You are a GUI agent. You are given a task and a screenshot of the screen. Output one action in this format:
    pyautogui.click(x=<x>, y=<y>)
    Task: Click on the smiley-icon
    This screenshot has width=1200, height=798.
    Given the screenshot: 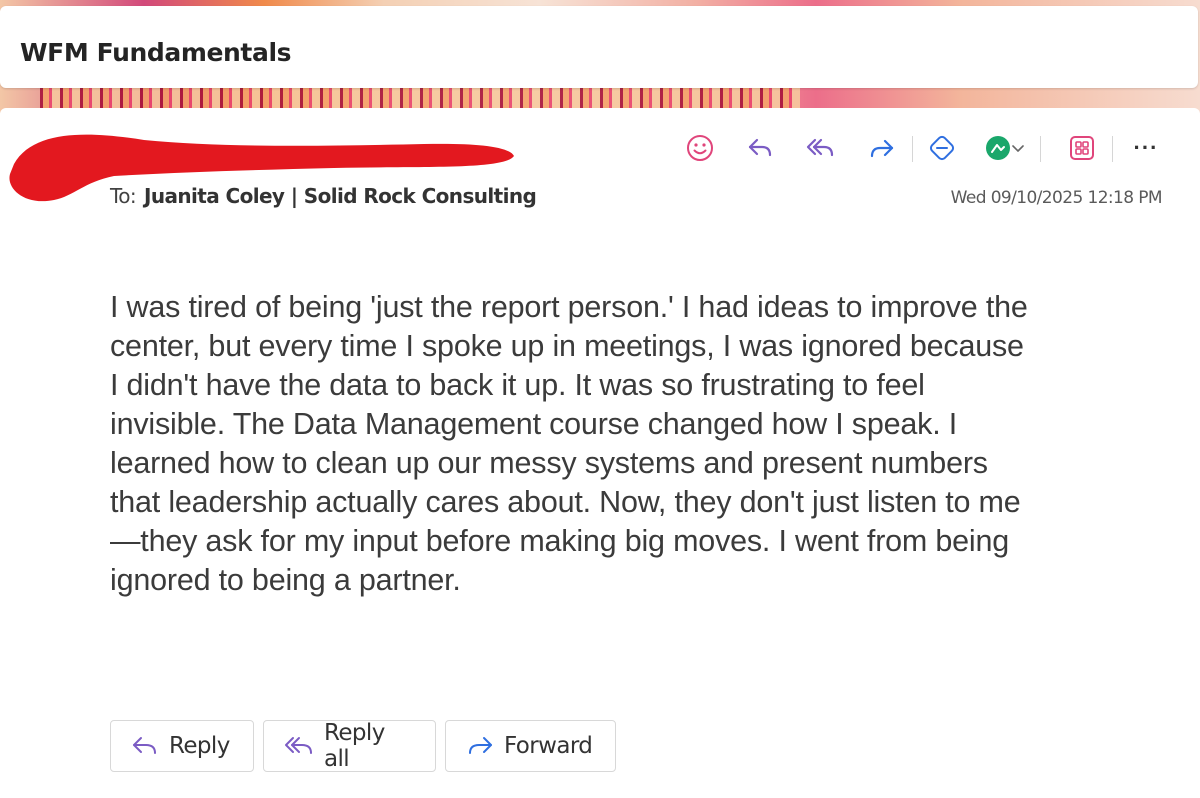 What is the action you would take?
    pyautogui.click(x=700, y=148)
    